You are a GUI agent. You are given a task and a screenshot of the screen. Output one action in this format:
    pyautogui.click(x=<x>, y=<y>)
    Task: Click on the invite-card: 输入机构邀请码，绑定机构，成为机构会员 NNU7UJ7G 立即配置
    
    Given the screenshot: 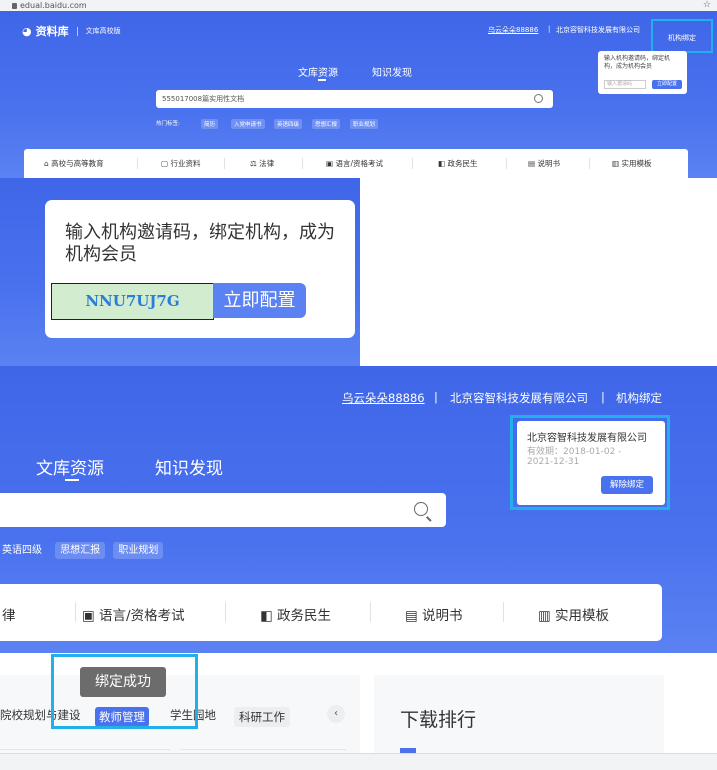 What is the action you would take?
    pyautogui.click(x=200, y=269)
    